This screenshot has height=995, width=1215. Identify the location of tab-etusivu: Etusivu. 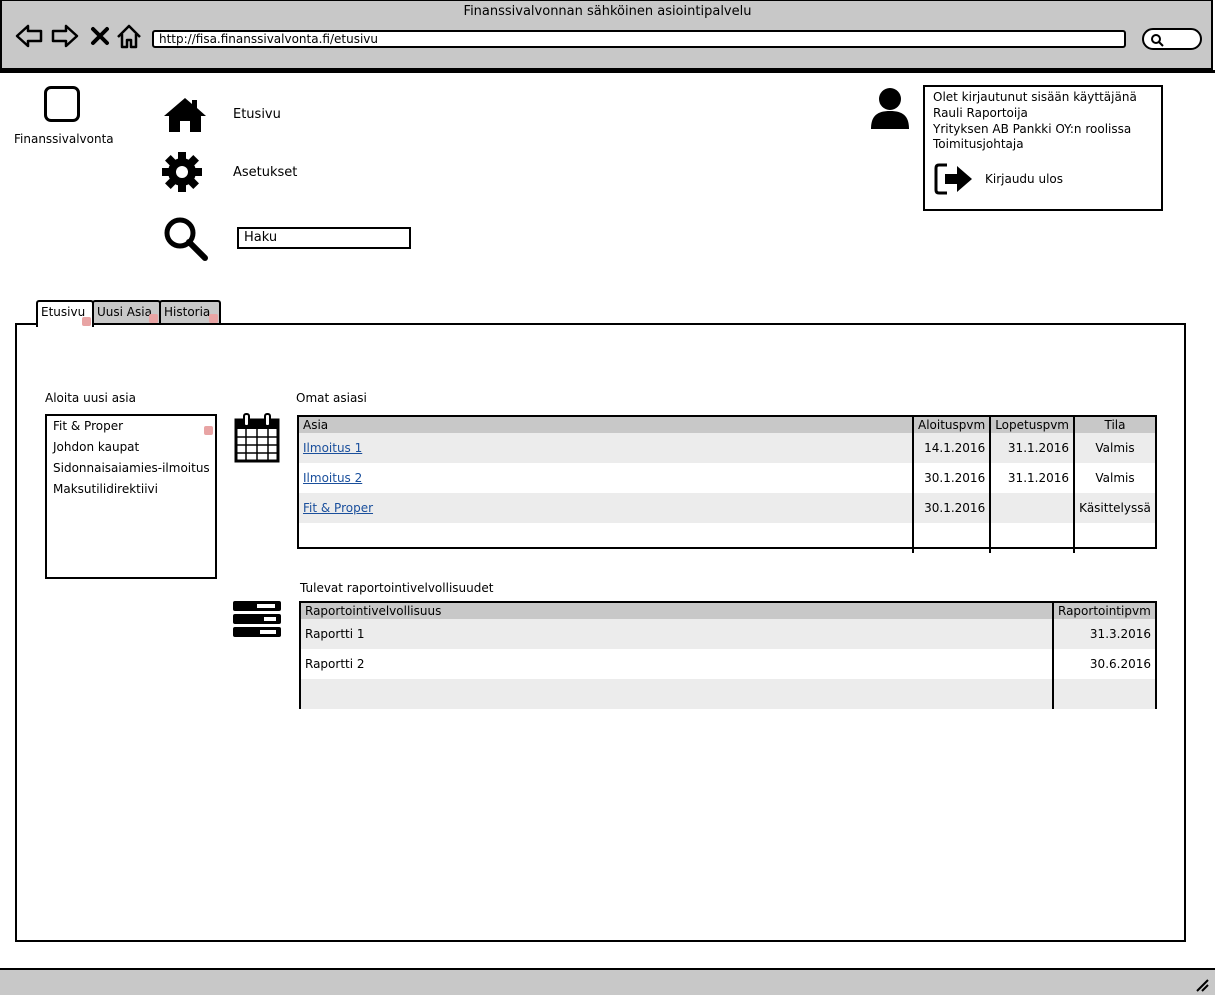
(65, 313).